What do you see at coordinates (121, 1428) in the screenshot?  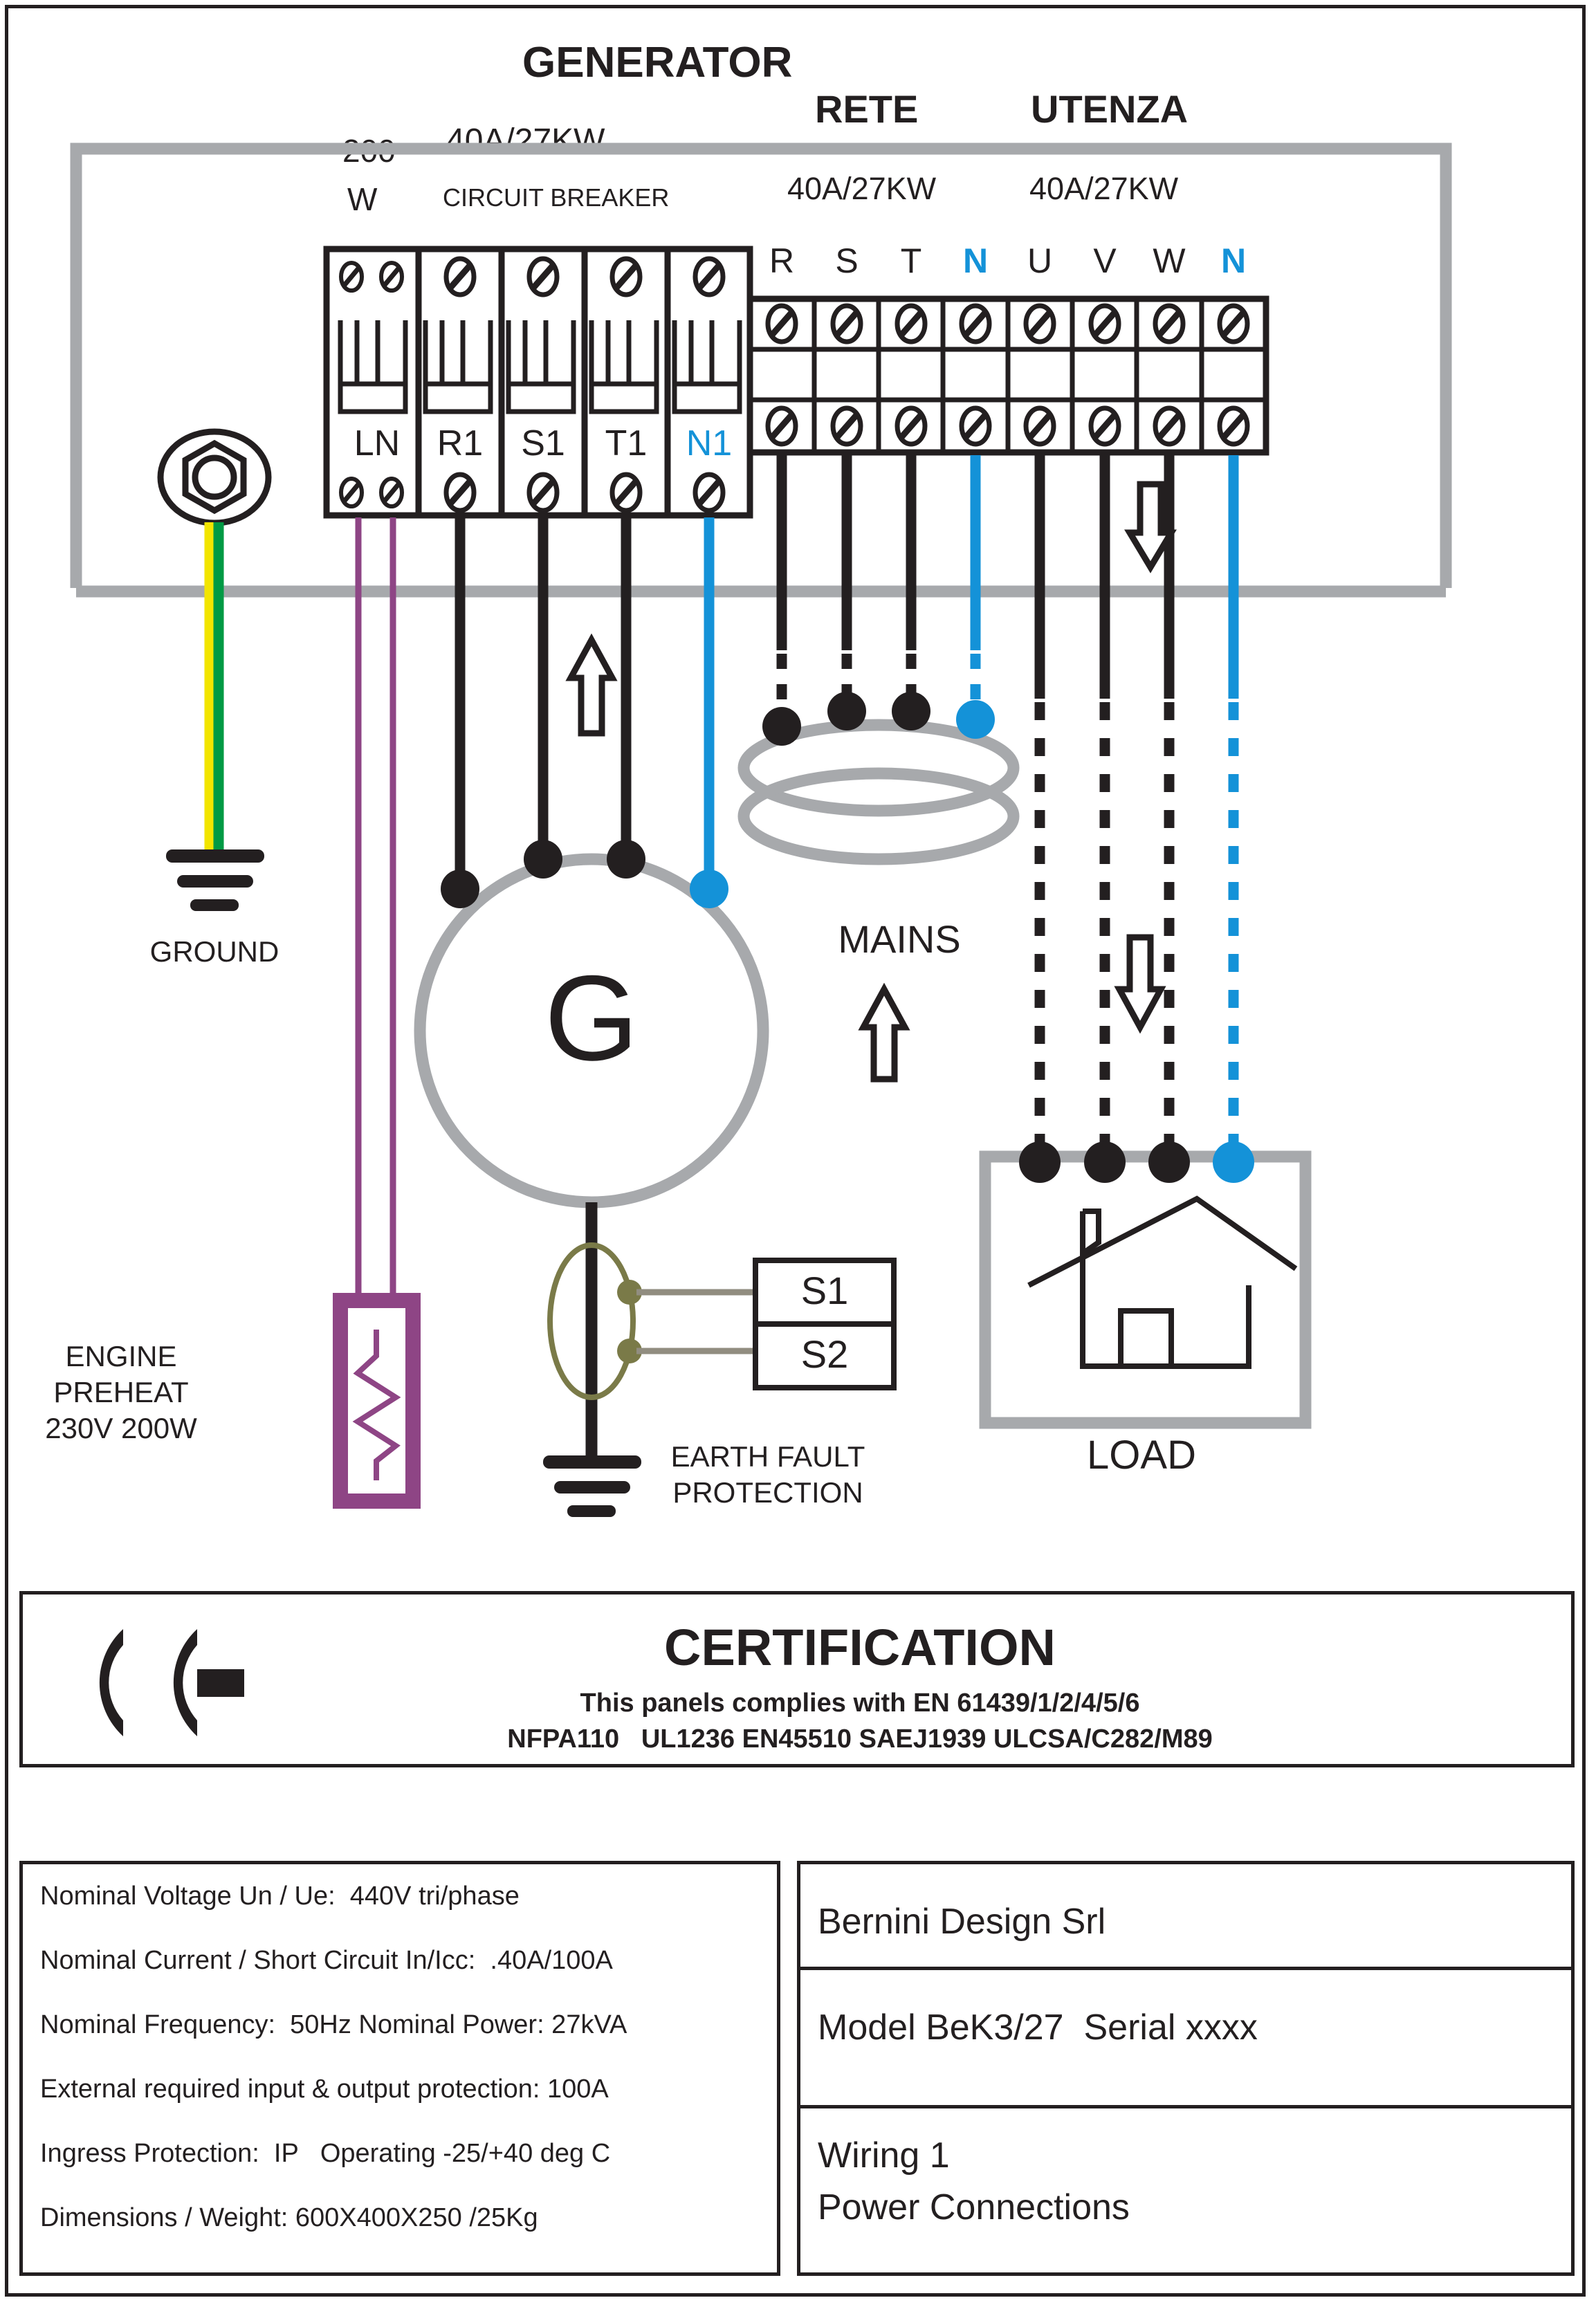 I see `preheat-label-line3: 230V 200W` at bounding box center [121, 1428].